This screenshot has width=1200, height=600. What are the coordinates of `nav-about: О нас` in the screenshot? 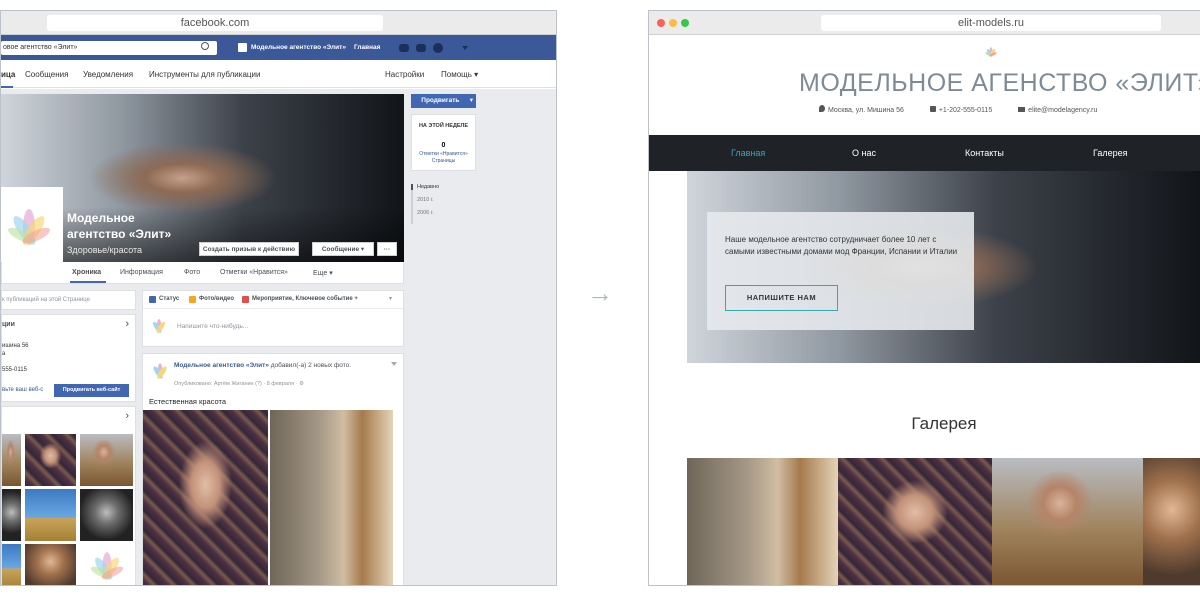 It's located at (864, 153).